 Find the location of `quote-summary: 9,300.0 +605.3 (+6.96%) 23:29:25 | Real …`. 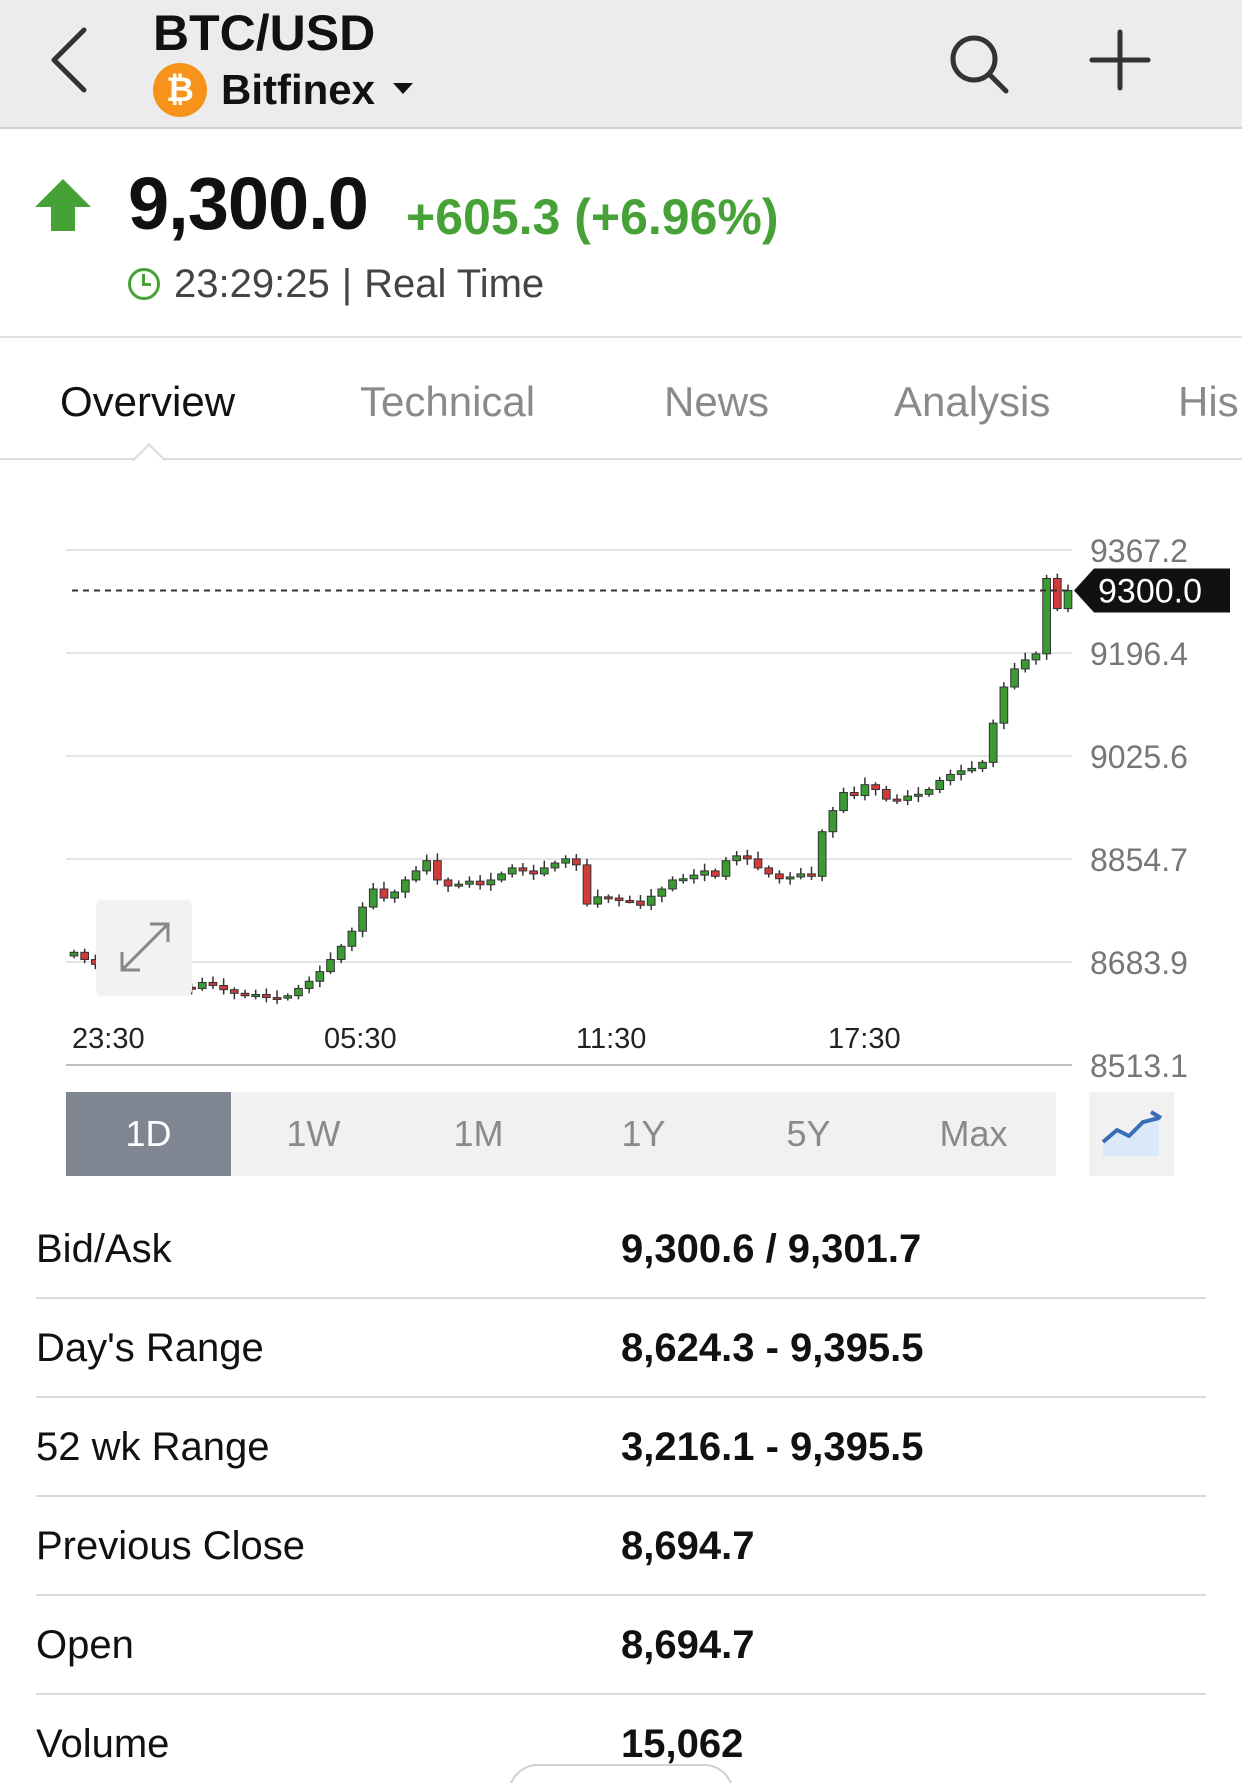

quote-summary: 9,300.0 +605.3 (+6.96%) 23:29:25 | Real … is located at coordinates (621, 234).